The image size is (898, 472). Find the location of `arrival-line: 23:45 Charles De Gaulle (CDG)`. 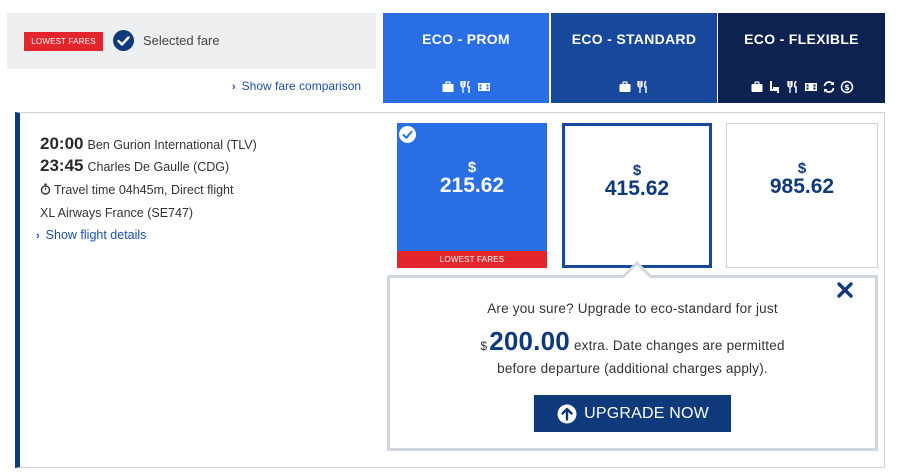

arrival-line: 23:45 Charles De Gaulle (CDG) is located at coordinates (134, 166).